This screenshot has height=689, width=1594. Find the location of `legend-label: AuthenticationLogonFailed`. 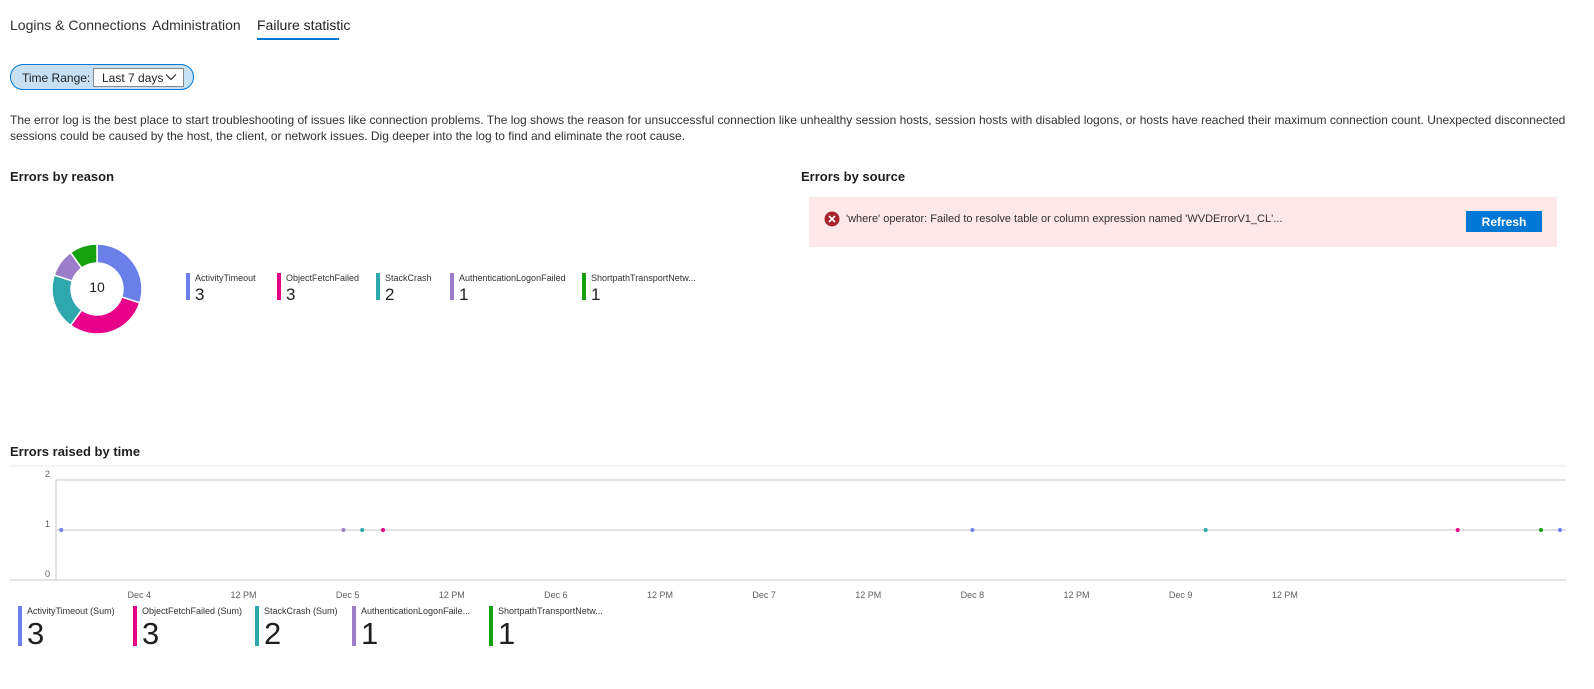

legend-label: AuthenticationLogonFailed is located at coordinates (512, 278).